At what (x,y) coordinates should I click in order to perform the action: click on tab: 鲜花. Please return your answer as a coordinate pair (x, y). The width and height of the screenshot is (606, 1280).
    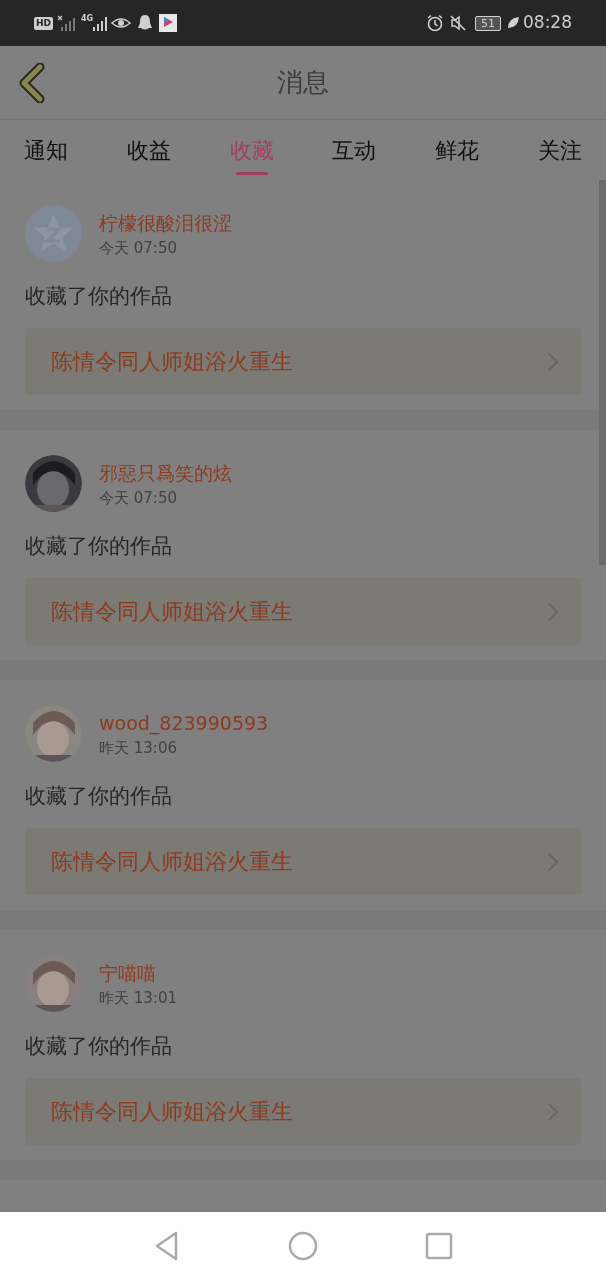
    Looking at the image, I should click on (457, 150).